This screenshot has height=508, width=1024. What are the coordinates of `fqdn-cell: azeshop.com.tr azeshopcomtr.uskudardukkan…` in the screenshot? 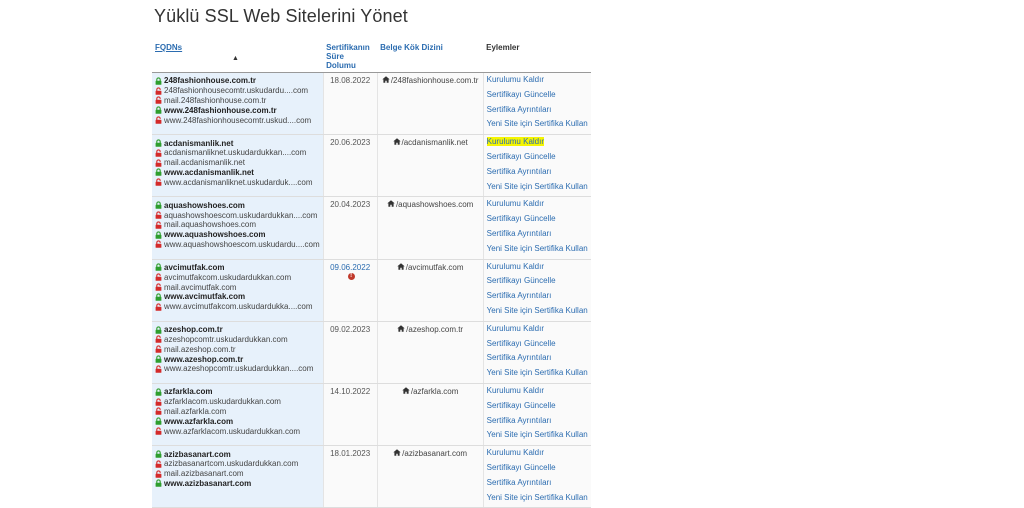 It's located at (238, 352).